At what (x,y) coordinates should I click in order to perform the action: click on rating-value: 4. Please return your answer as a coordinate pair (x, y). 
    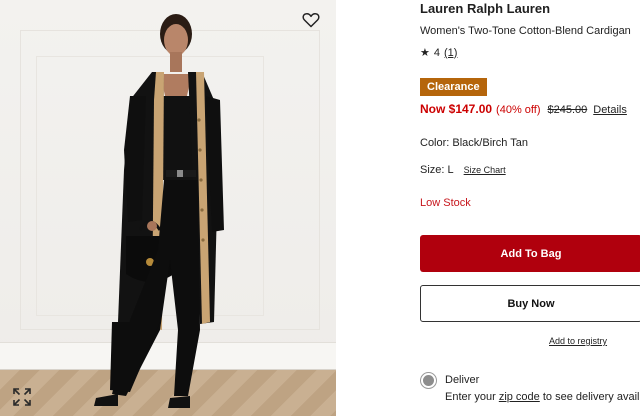
    Looking at the image, I should click on (436, 52).